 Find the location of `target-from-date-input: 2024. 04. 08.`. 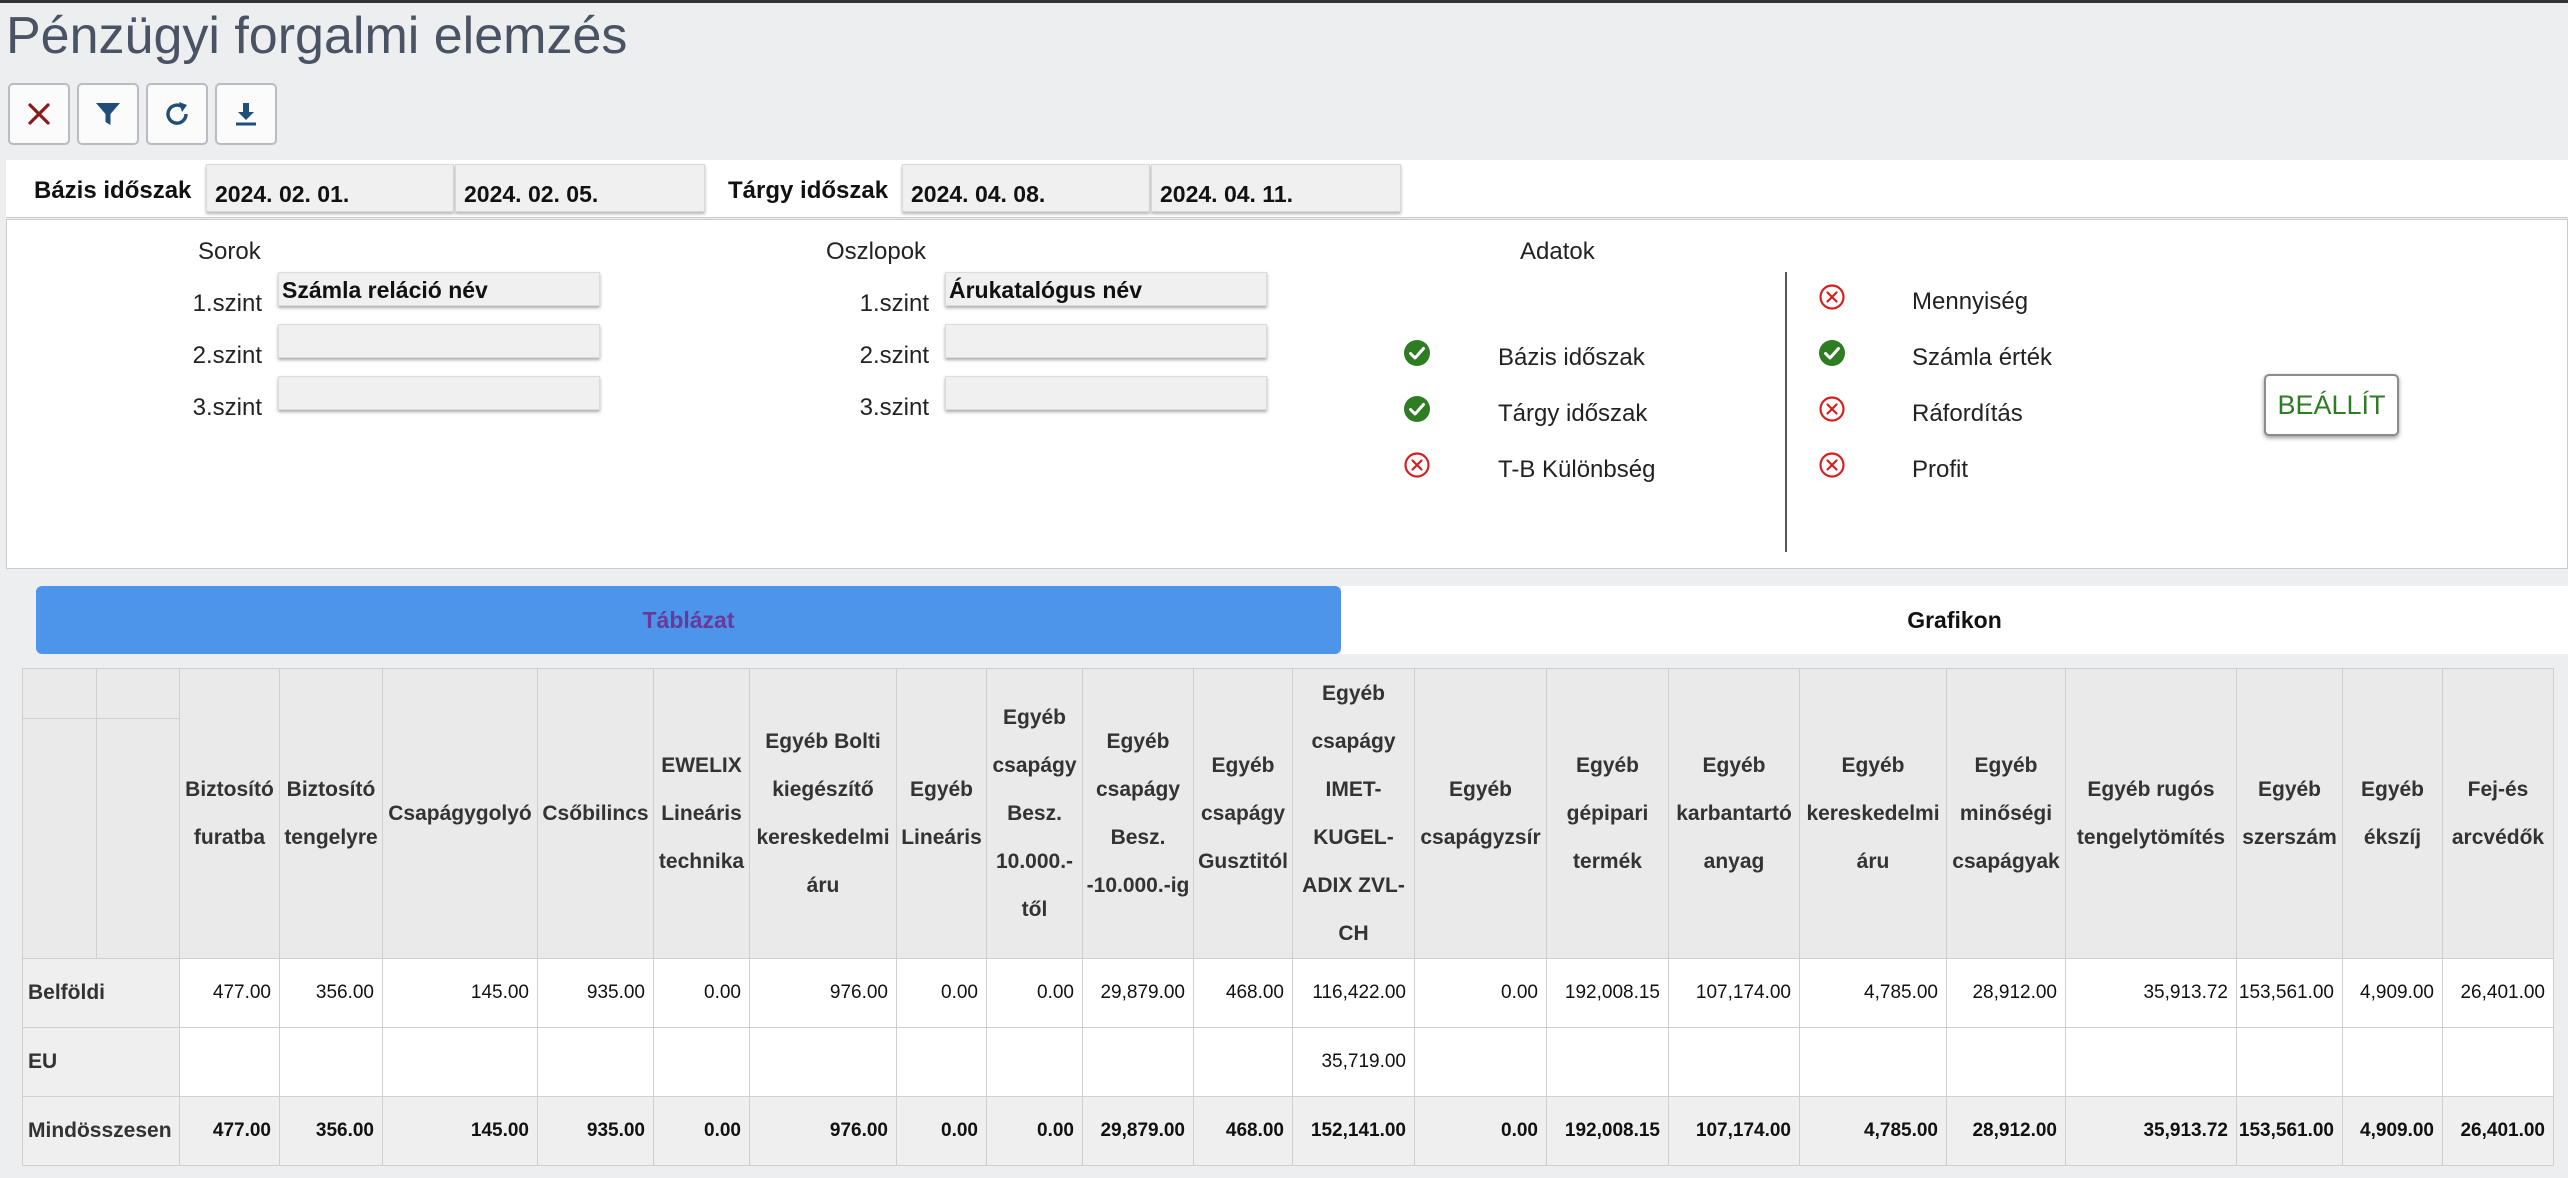

target-from-date-input: 2024. 04. 08. is located at coordinates (1026, 188).